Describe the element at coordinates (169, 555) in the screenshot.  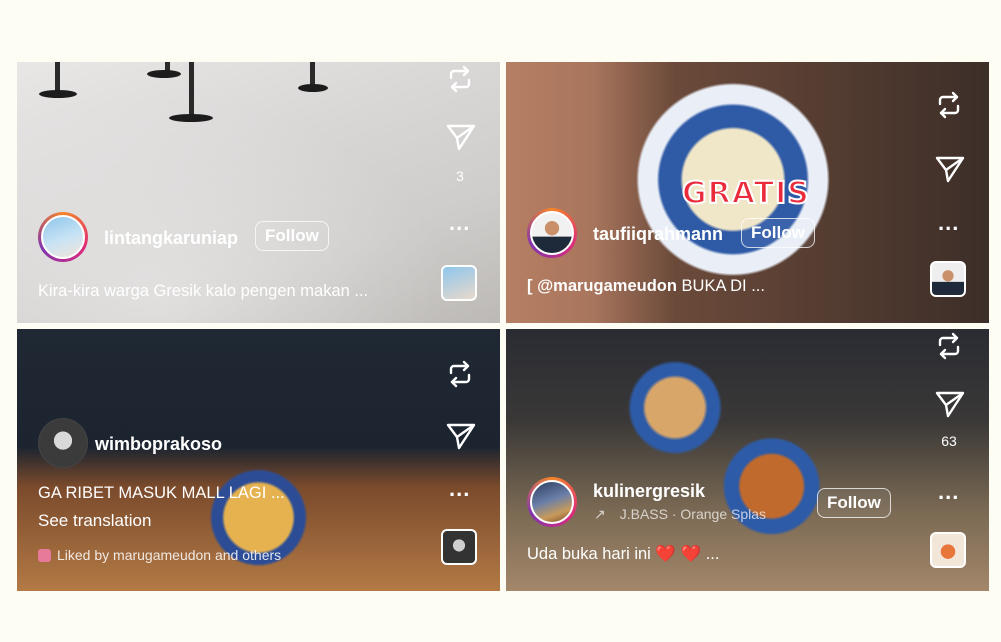
I see `liked-by-text: Liked by marugameudon and others` at that location.